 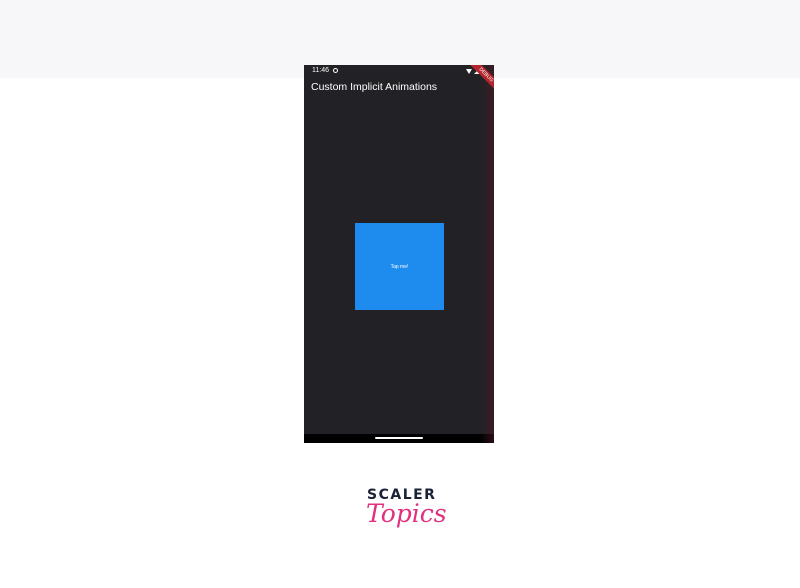 I want to click on status-bar: 11:46, so click(x=399, y=71).